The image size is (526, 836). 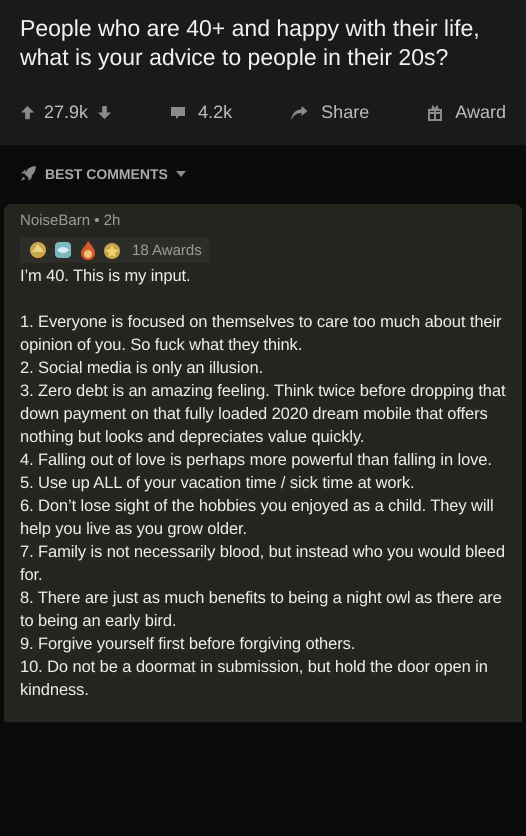 I want to click on comment-text: 5. Use up ALL of your vacation time / sick time at work., so click(x=218, y=483).